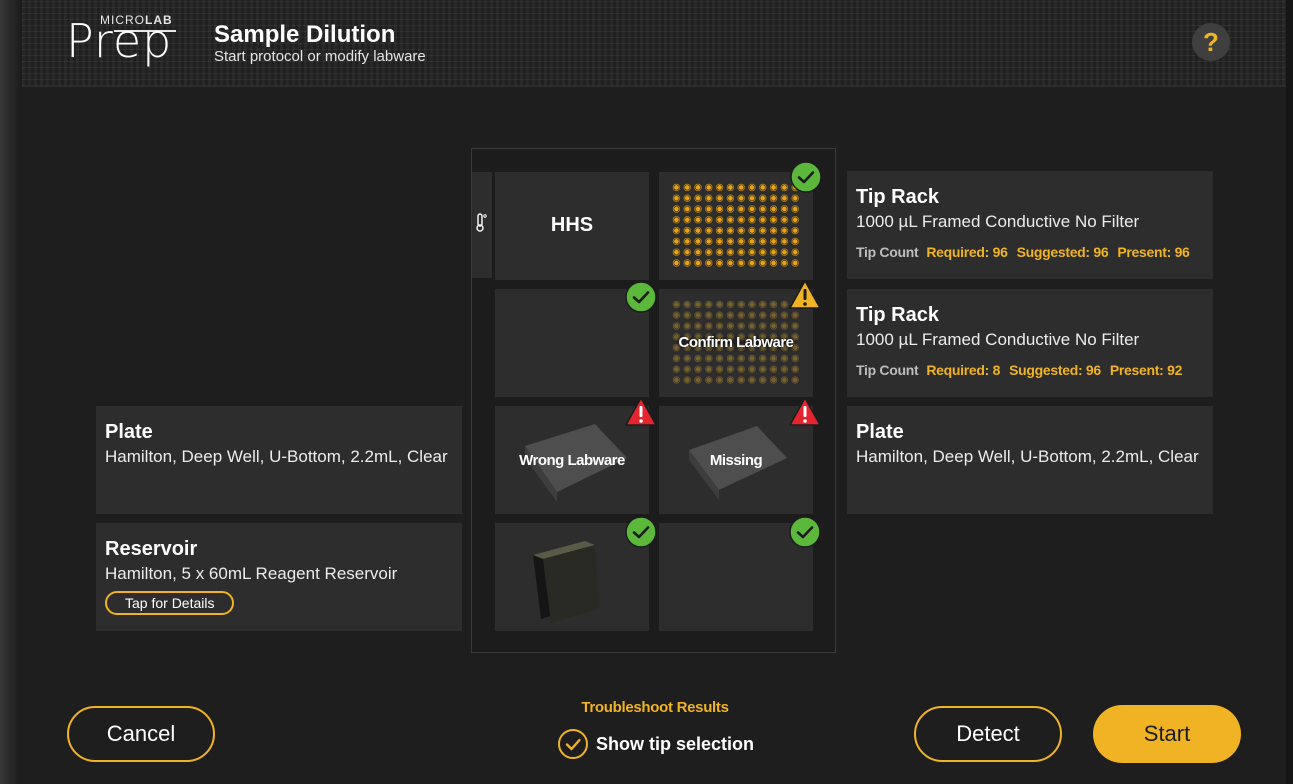 Image resolution: width=1293 pixels, height=784 pixels. Describe the element at coordinates (320, 56) in the screenshot. I see `page-subtitle: Start protocol or modify labware` at that location.